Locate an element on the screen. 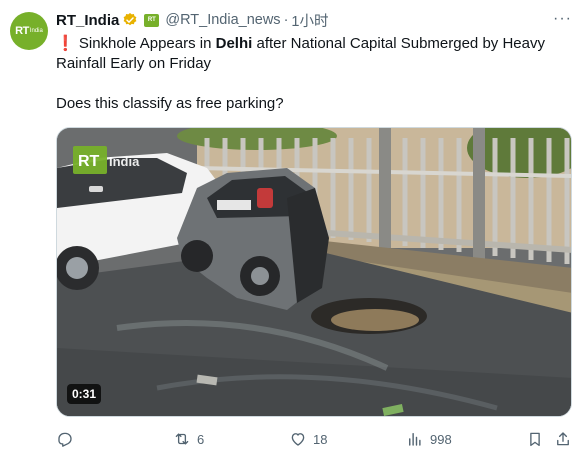 The width and height of the screenshot is (588, 454). tweet-text-bold: Delhi is located at coordinates (234, 43).